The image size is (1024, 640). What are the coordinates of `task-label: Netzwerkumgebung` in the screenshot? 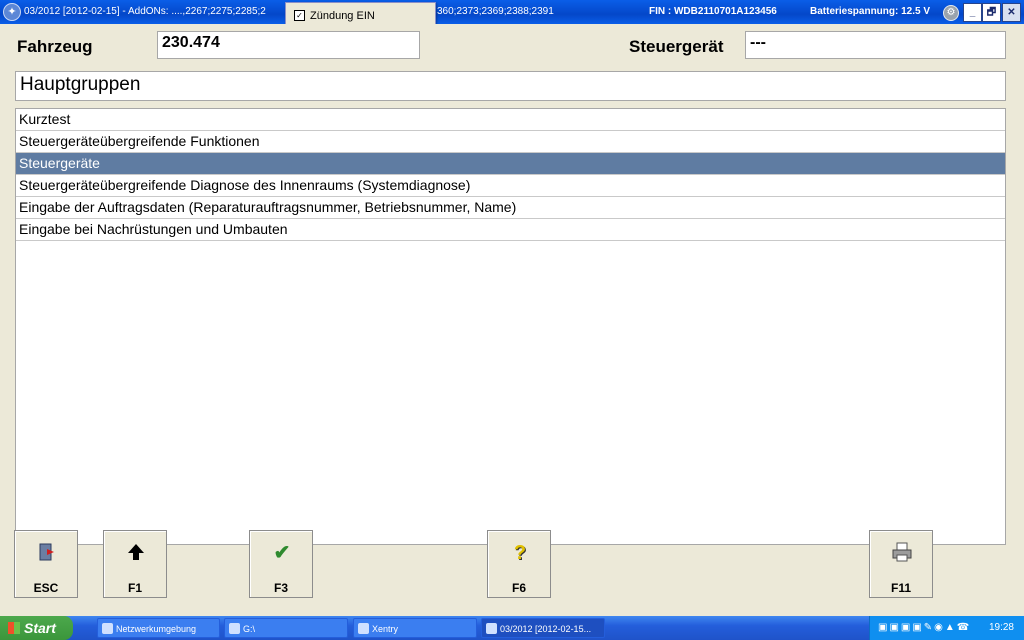 It's located at (156, 629).